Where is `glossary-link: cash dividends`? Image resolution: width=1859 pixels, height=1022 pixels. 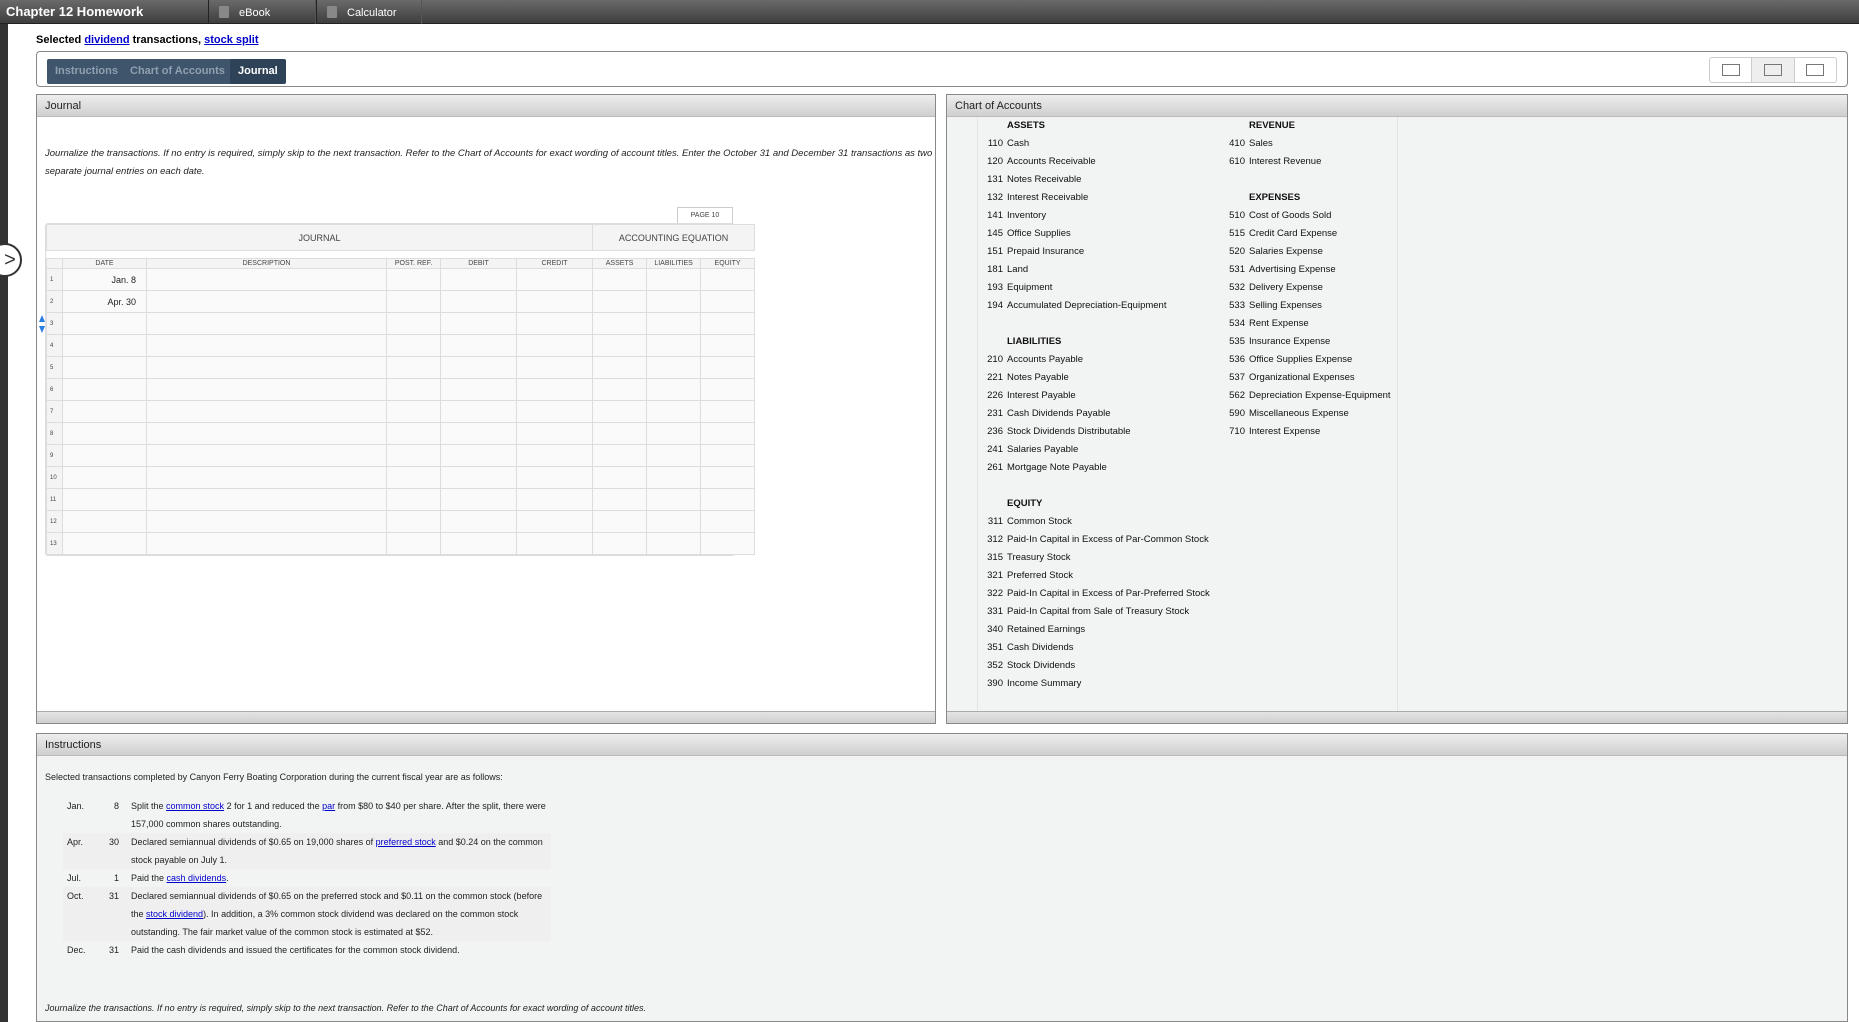 glossary-link: cash dividends is located at coordinates (197, 878).